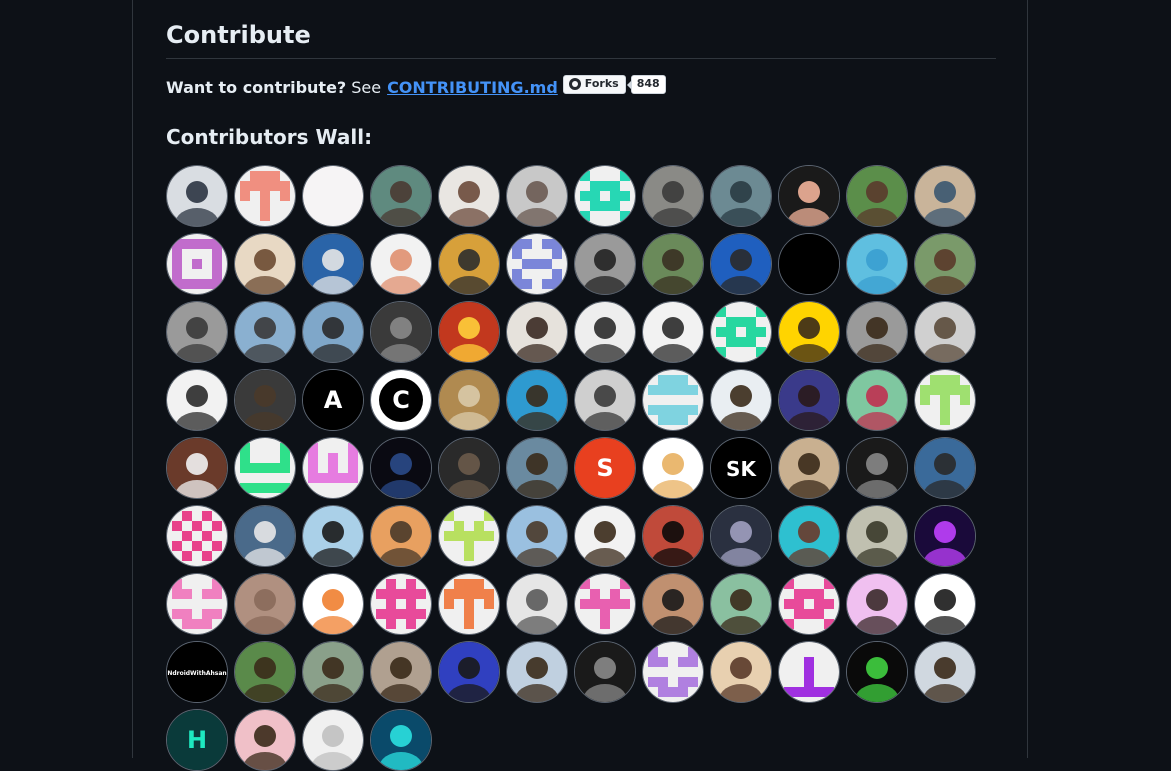  I want to click on contributing-link: CONTRIBUTING.md, so click(472, 88).